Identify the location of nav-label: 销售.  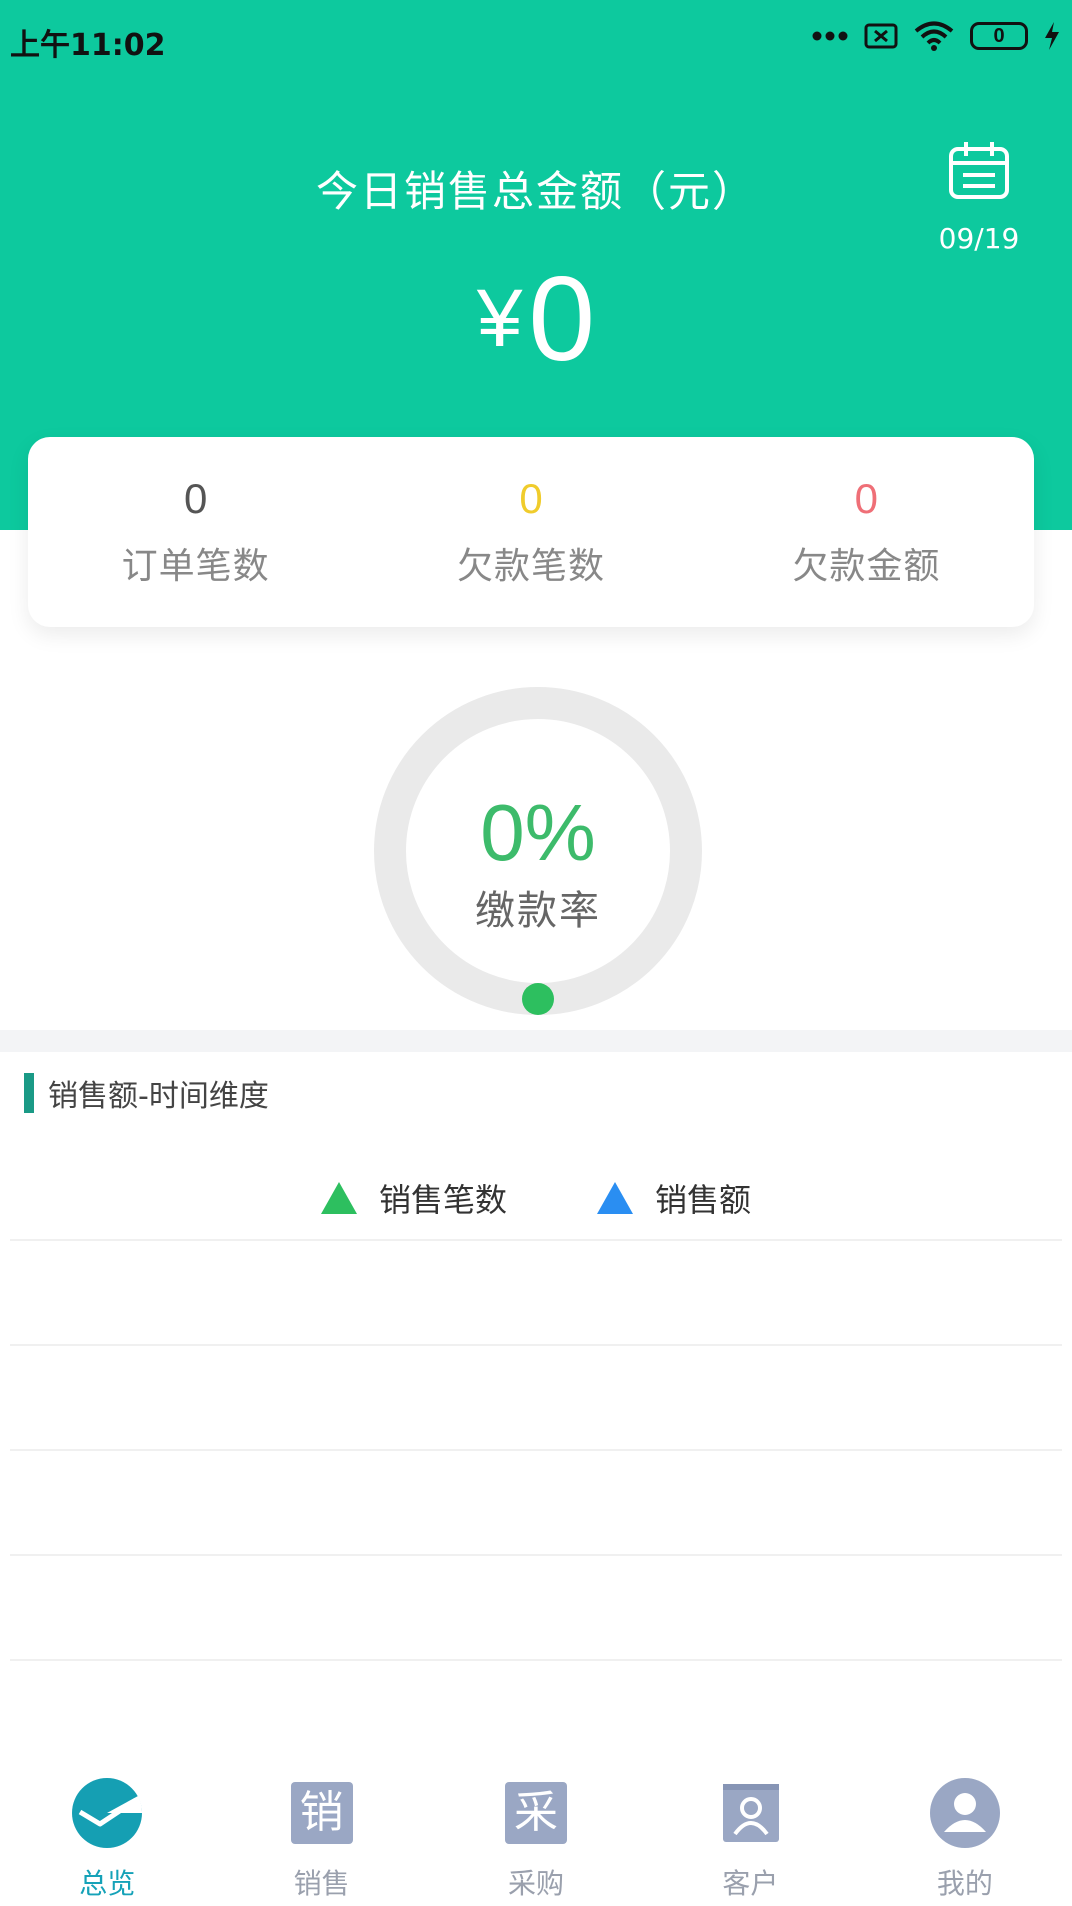
(321, 1883).